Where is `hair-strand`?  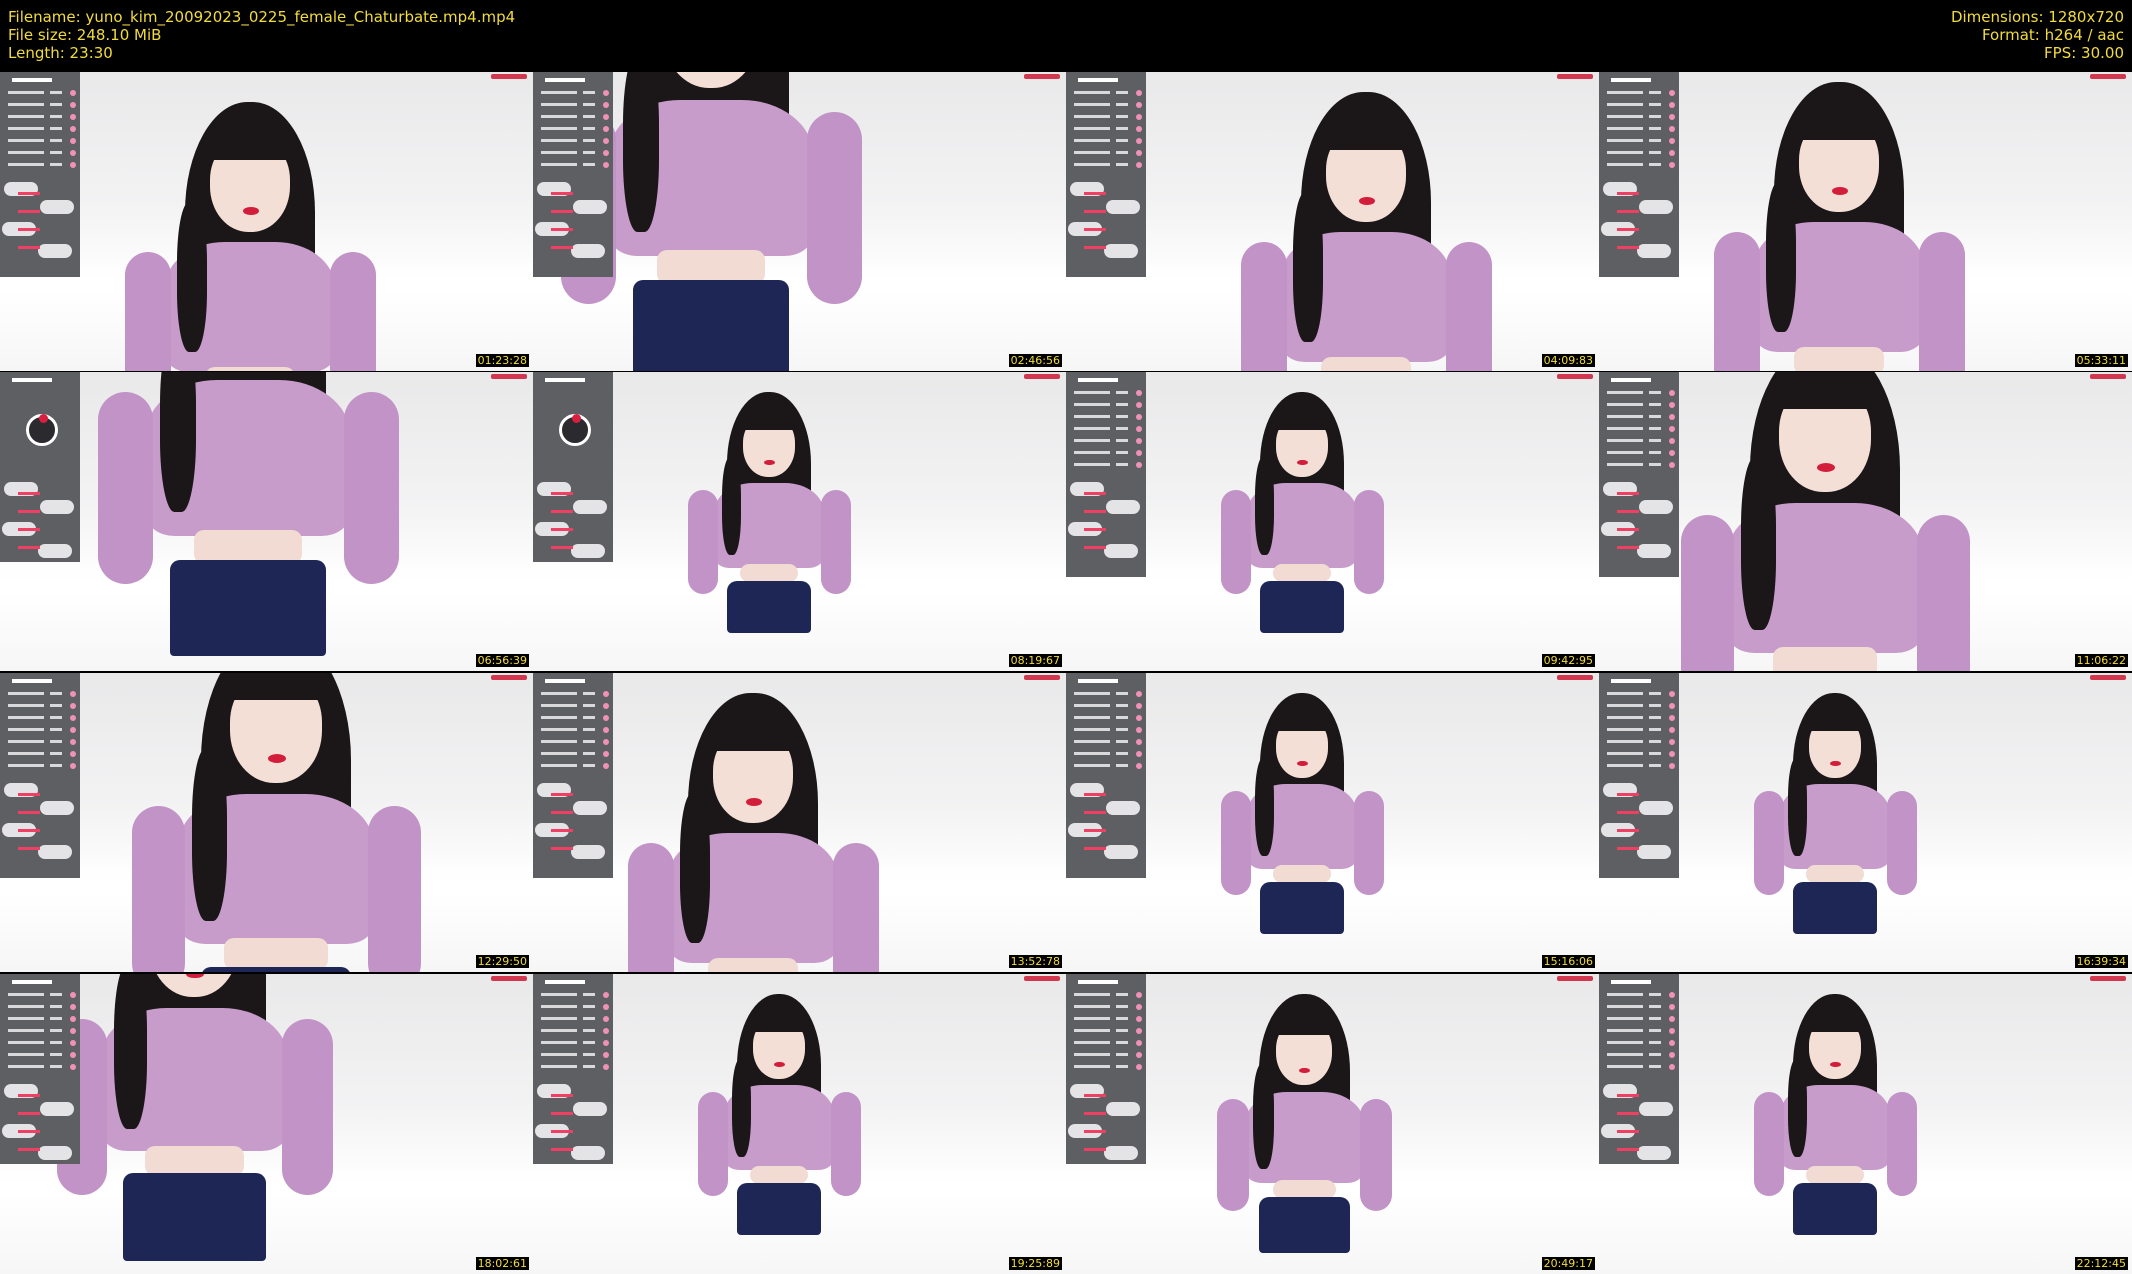 hair-strand is located at coordinates (1758, 543).